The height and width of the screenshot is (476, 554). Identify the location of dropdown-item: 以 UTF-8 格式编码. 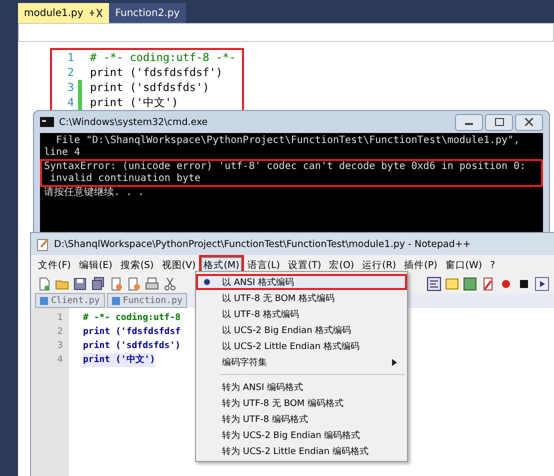
(301, 314).